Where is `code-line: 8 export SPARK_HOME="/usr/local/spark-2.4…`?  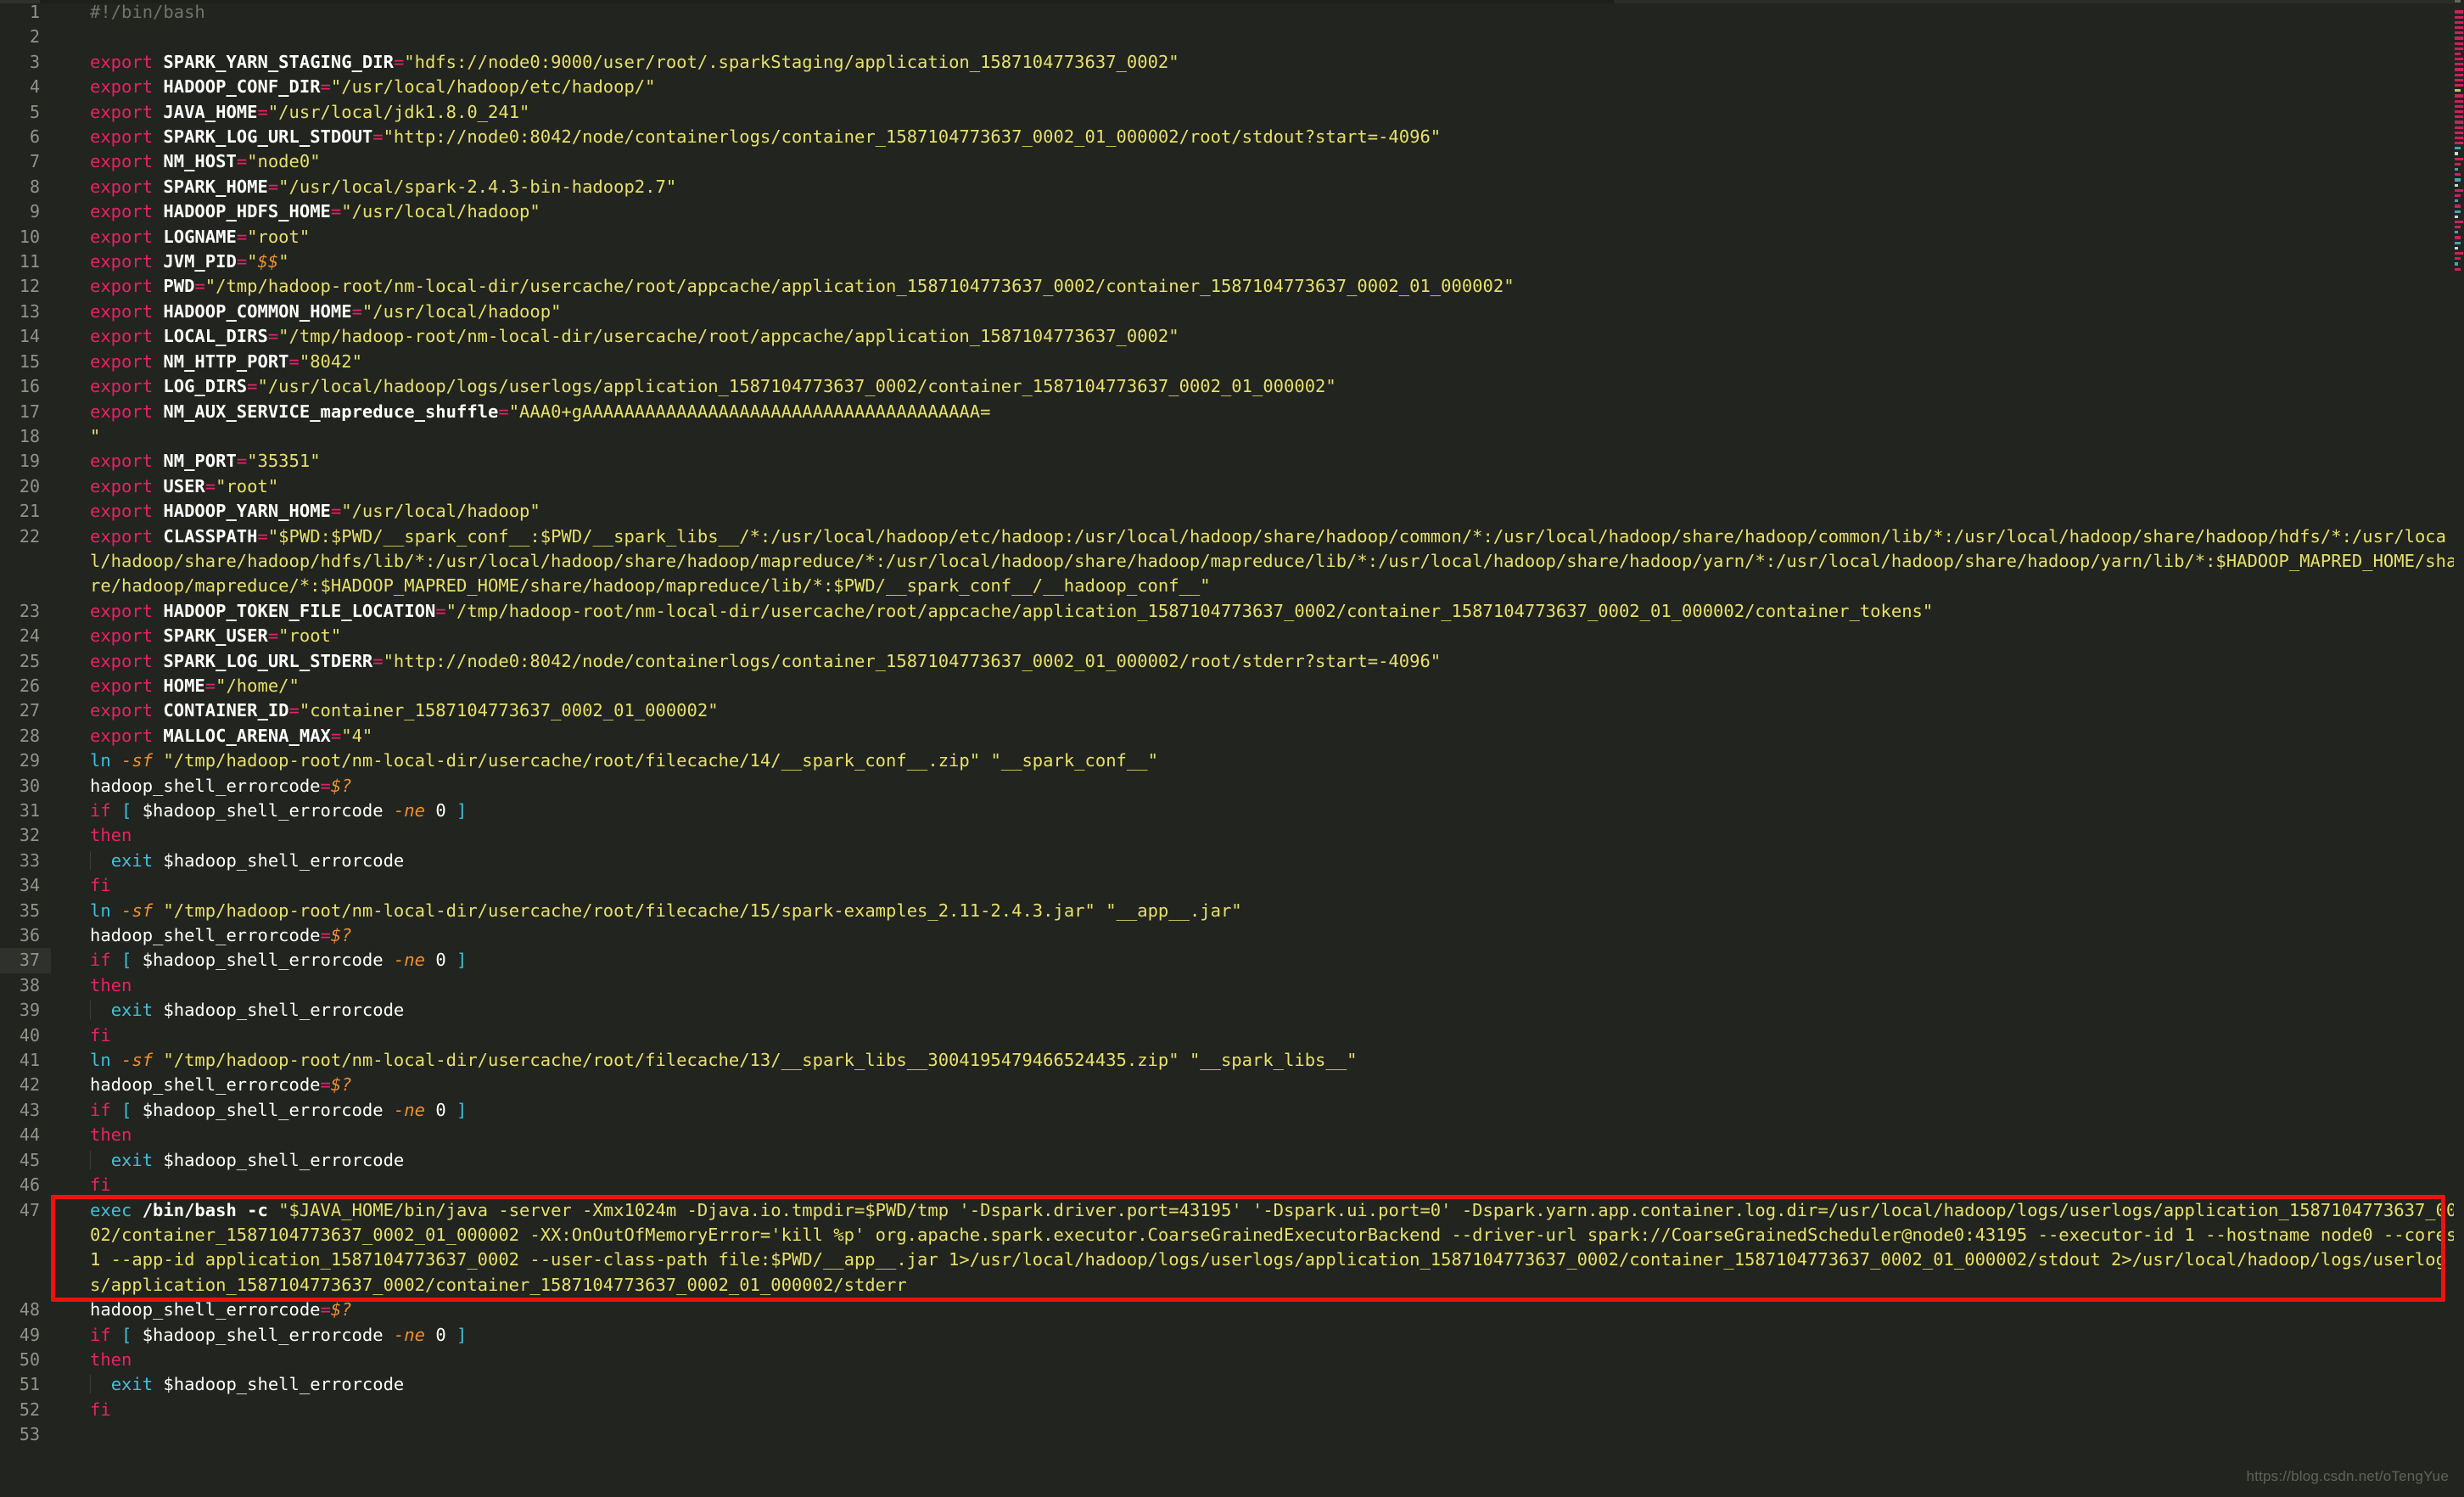 code-line: 8 export SPARK_HOME="/usr/local/spark-2.4… is located at coordinates (1232, 187).